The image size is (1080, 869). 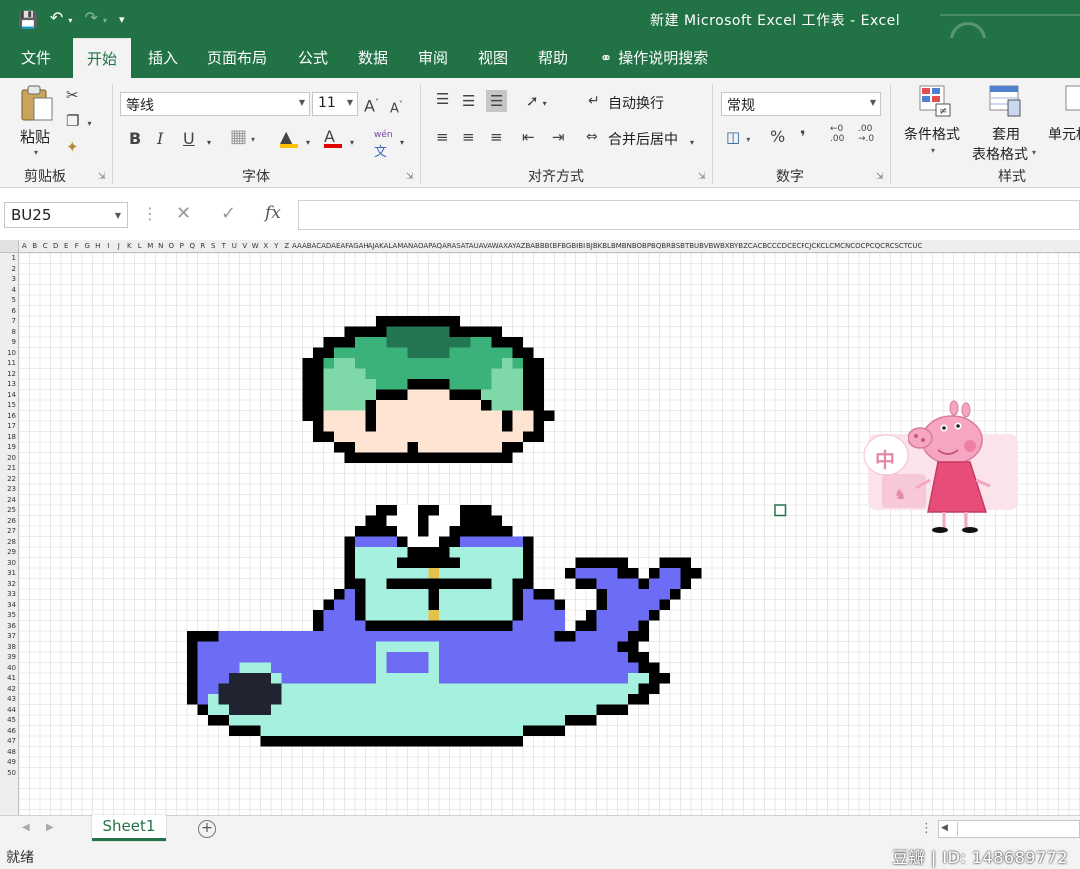 What do you see at coordinates (9, 374) in the screenshot?
I see `row-header: 12` at bounding box center [9, 374].